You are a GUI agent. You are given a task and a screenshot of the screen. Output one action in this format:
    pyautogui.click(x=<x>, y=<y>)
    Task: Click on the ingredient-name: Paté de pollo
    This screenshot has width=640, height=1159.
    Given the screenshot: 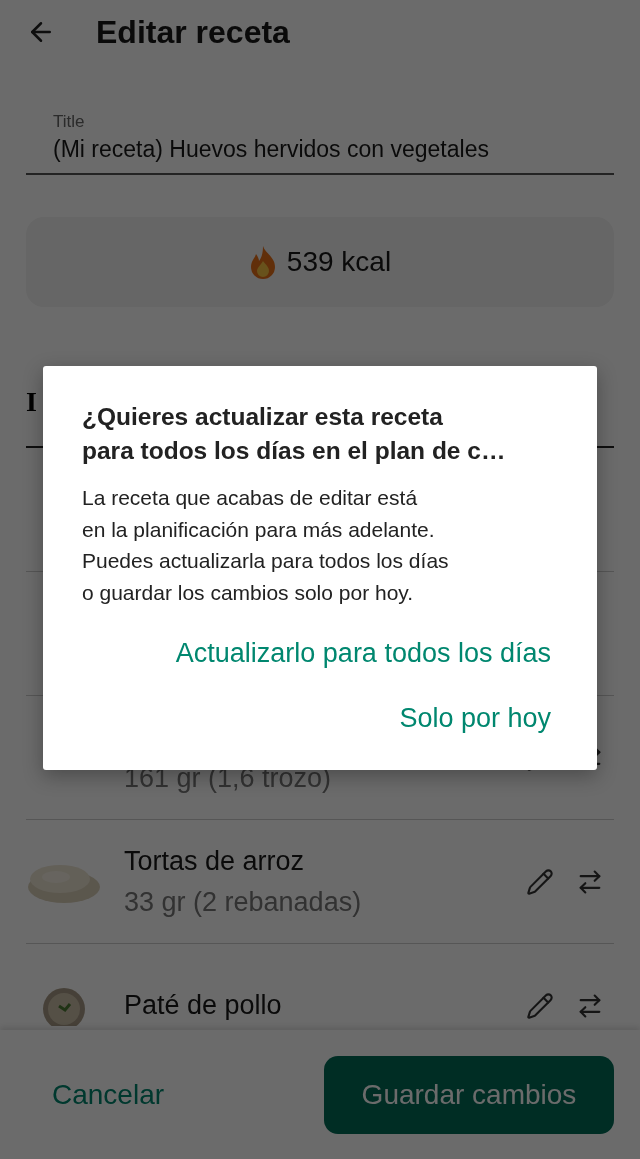 What is the action you would take?
    pyautogui.click(x=203, y=1005)
    